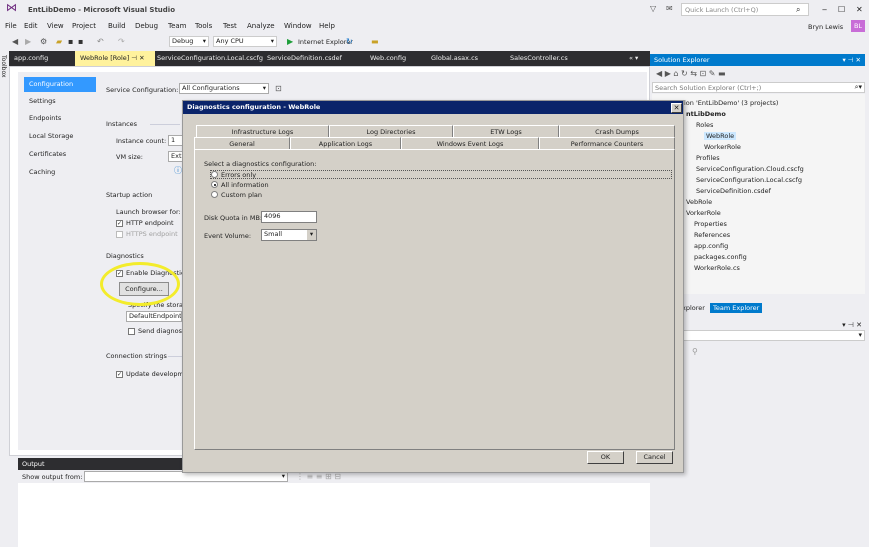 The width and height of the screenshot is (869, 547). What do you see at coordinates (230, 26) in the screenshot?
I see `menu-test: Test` at bounding box center [230, 26].